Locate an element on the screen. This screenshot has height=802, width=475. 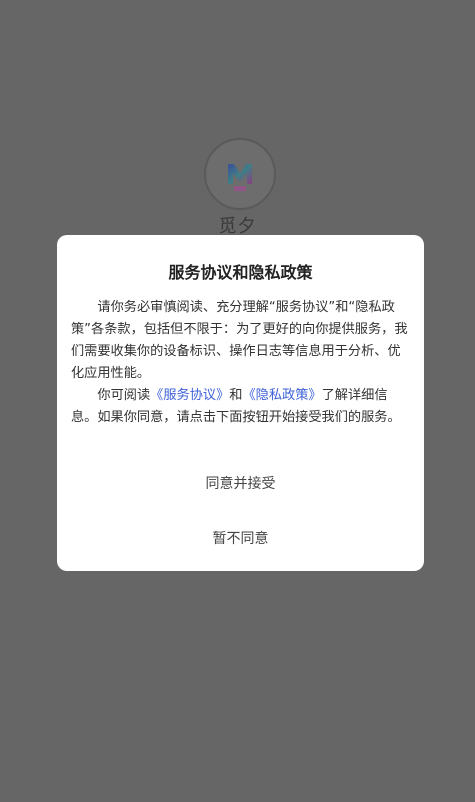
decline-button: 暂不同意 is located at coordinates (240, 538).